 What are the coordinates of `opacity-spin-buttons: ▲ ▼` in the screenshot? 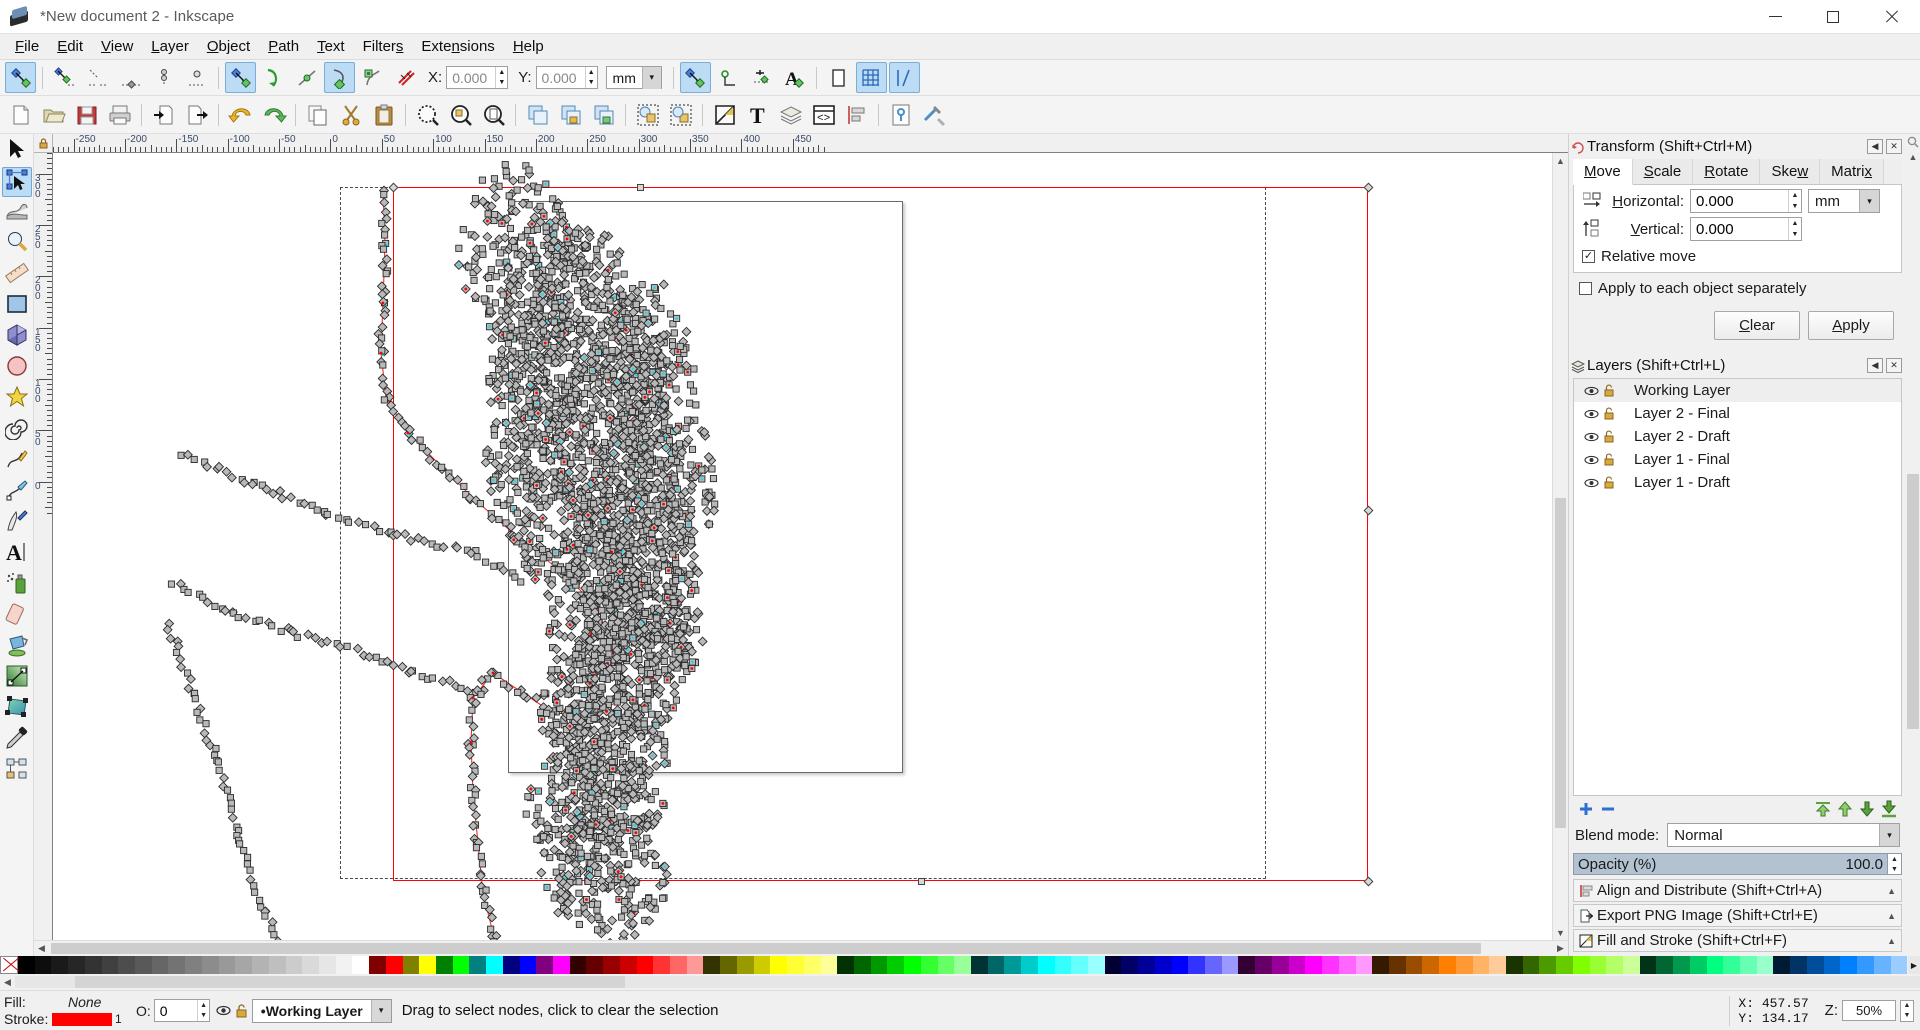 It's located at (1894, 864).